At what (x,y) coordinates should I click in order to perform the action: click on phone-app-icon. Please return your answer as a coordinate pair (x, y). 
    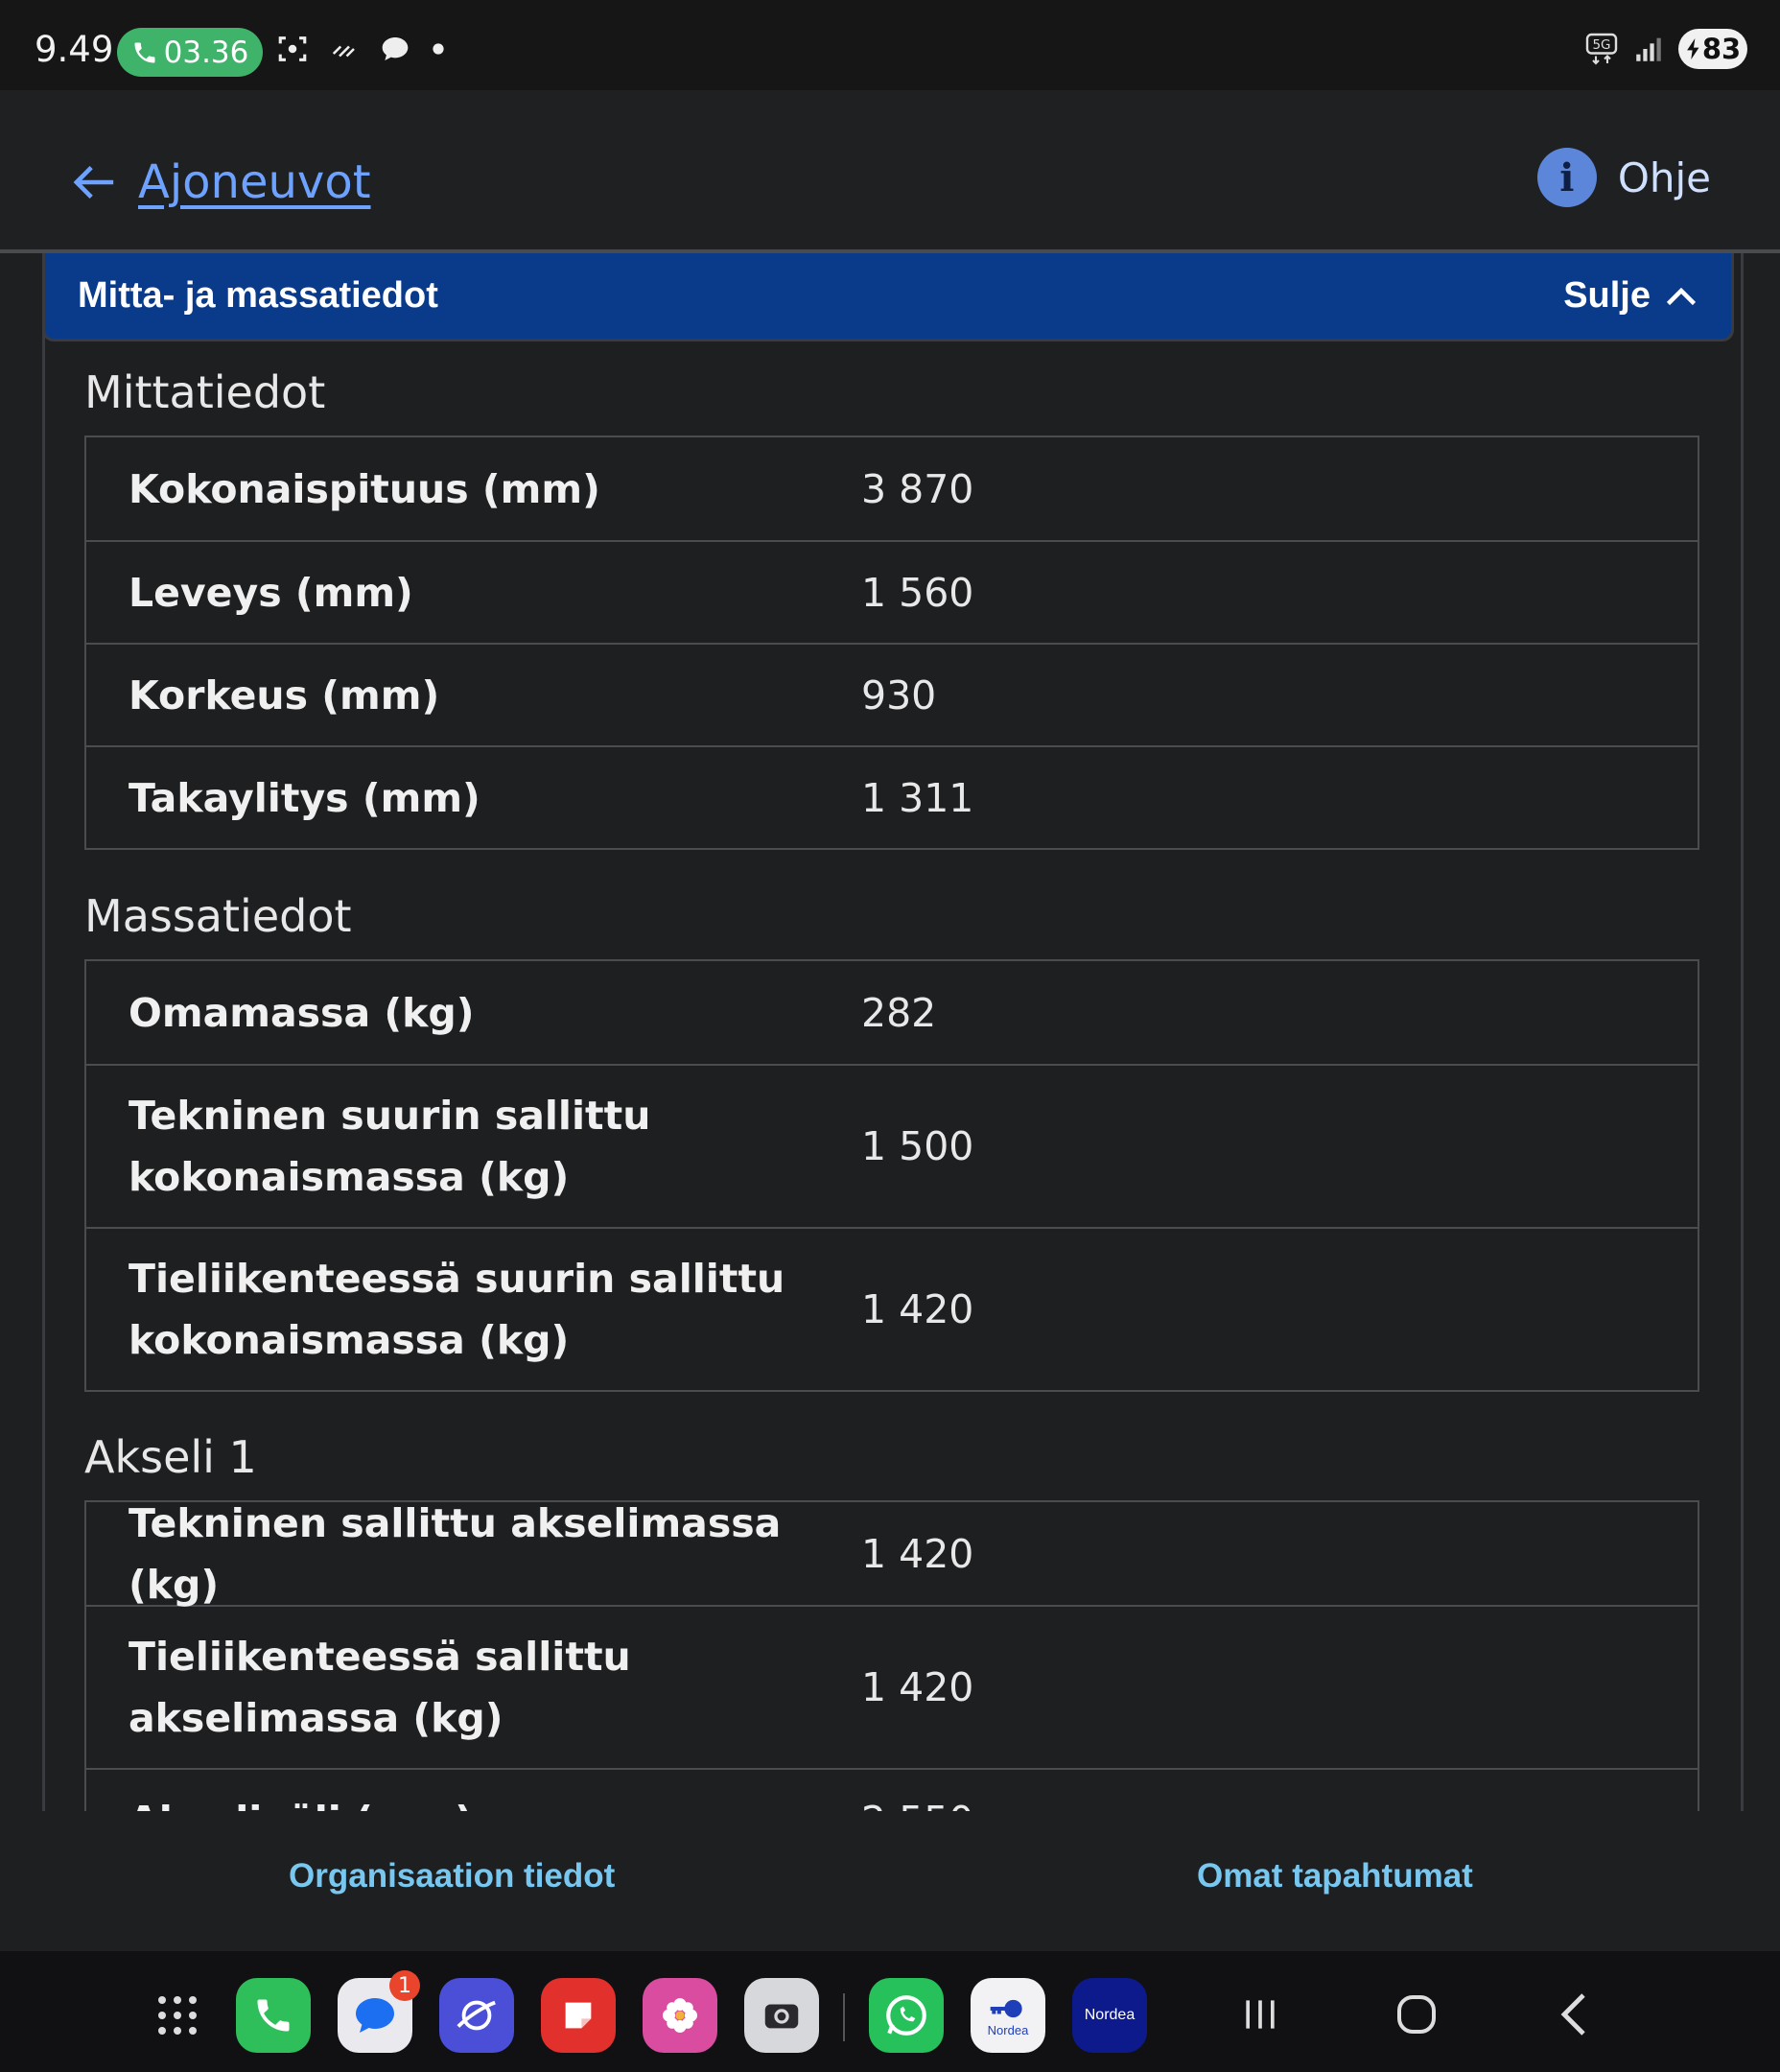
    Looking at the image, I should click on (273, 2015).